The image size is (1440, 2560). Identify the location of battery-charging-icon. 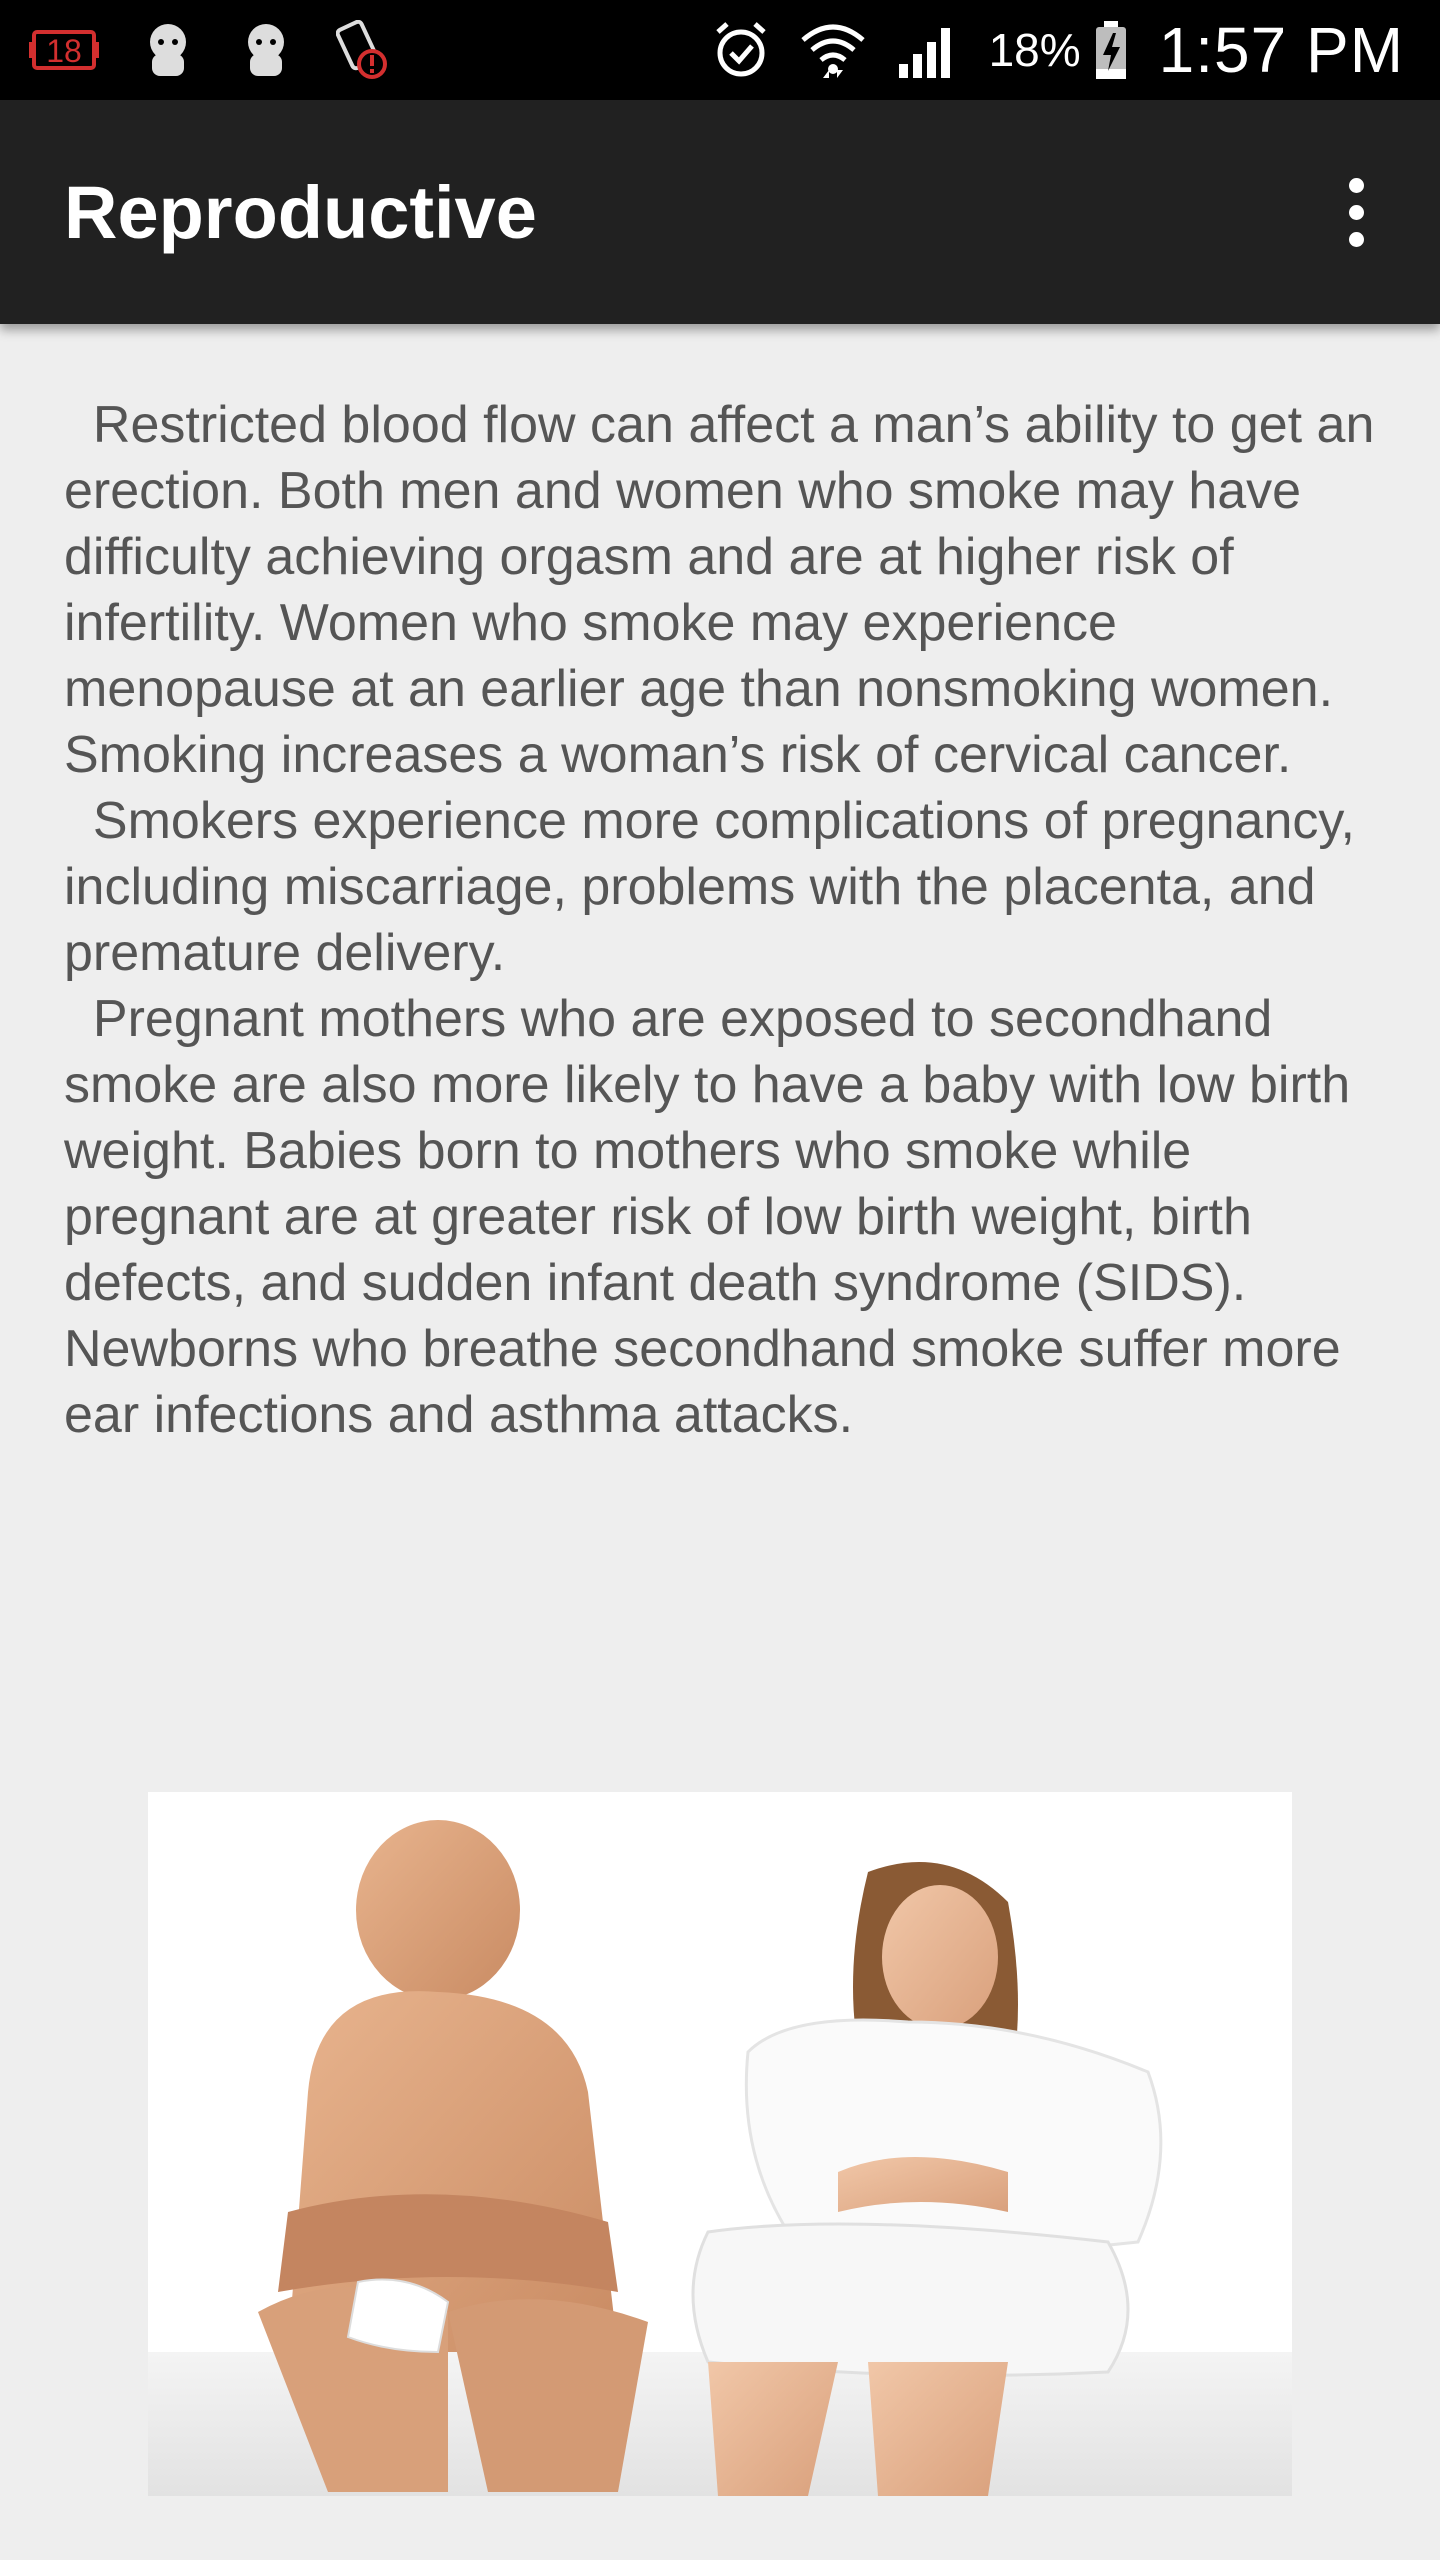
(1111, 50).